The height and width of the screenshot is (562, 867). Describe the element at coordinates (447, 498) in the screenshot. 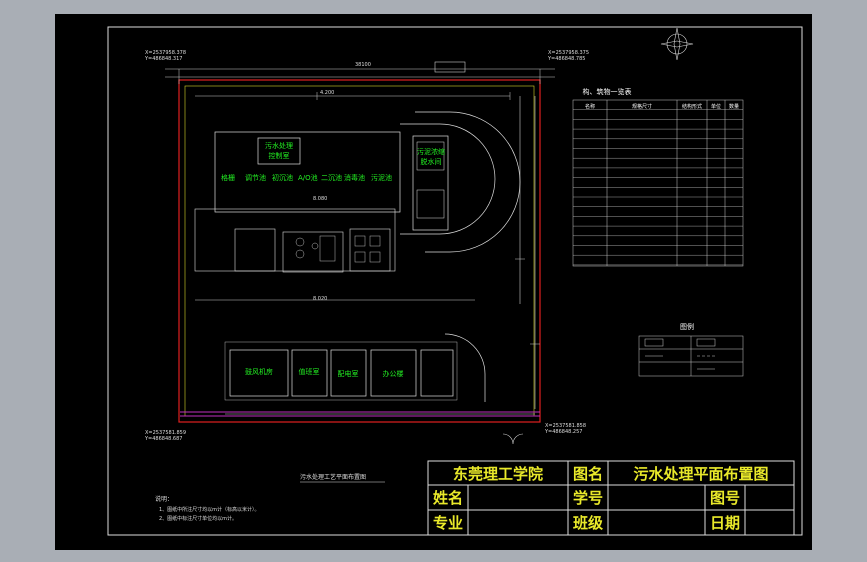

I see `name-label: 姓名` at that location.